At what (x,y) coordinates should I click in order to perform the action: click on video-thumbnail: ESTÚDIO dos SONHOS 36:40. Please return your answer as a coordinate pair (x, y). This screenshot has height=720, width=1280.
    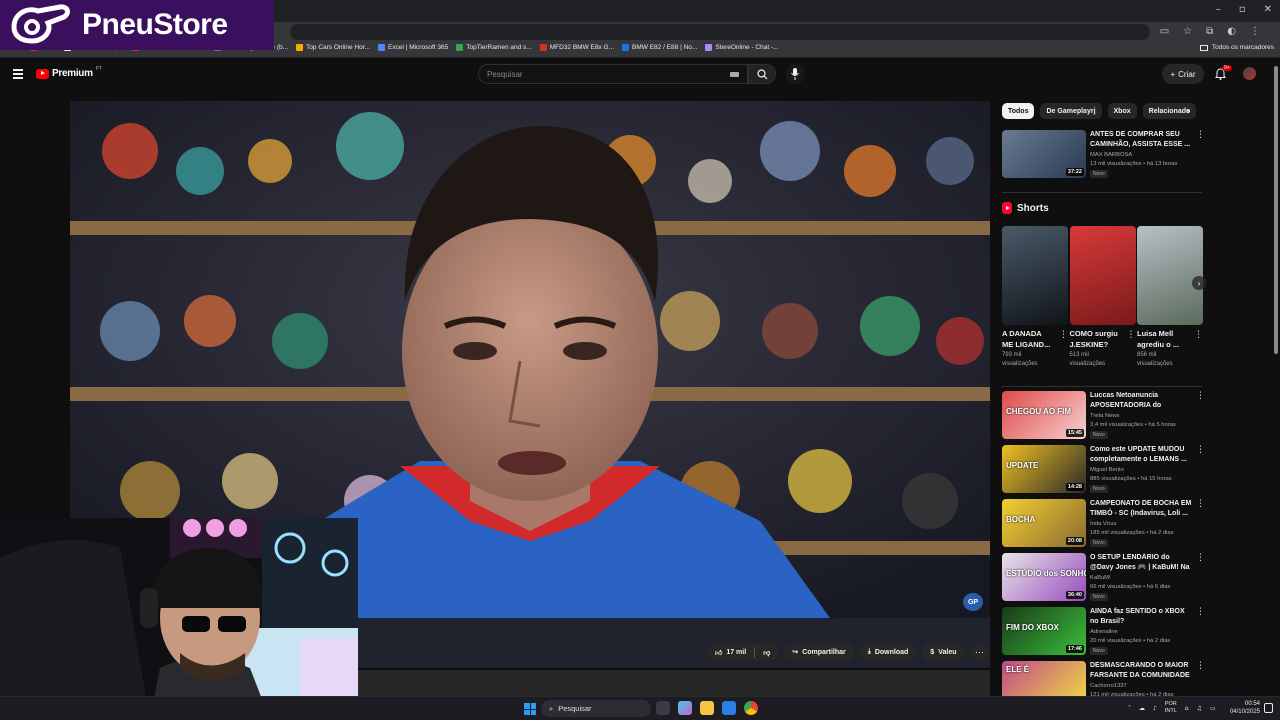
    Looking at the image, I should click on (1044, 577).